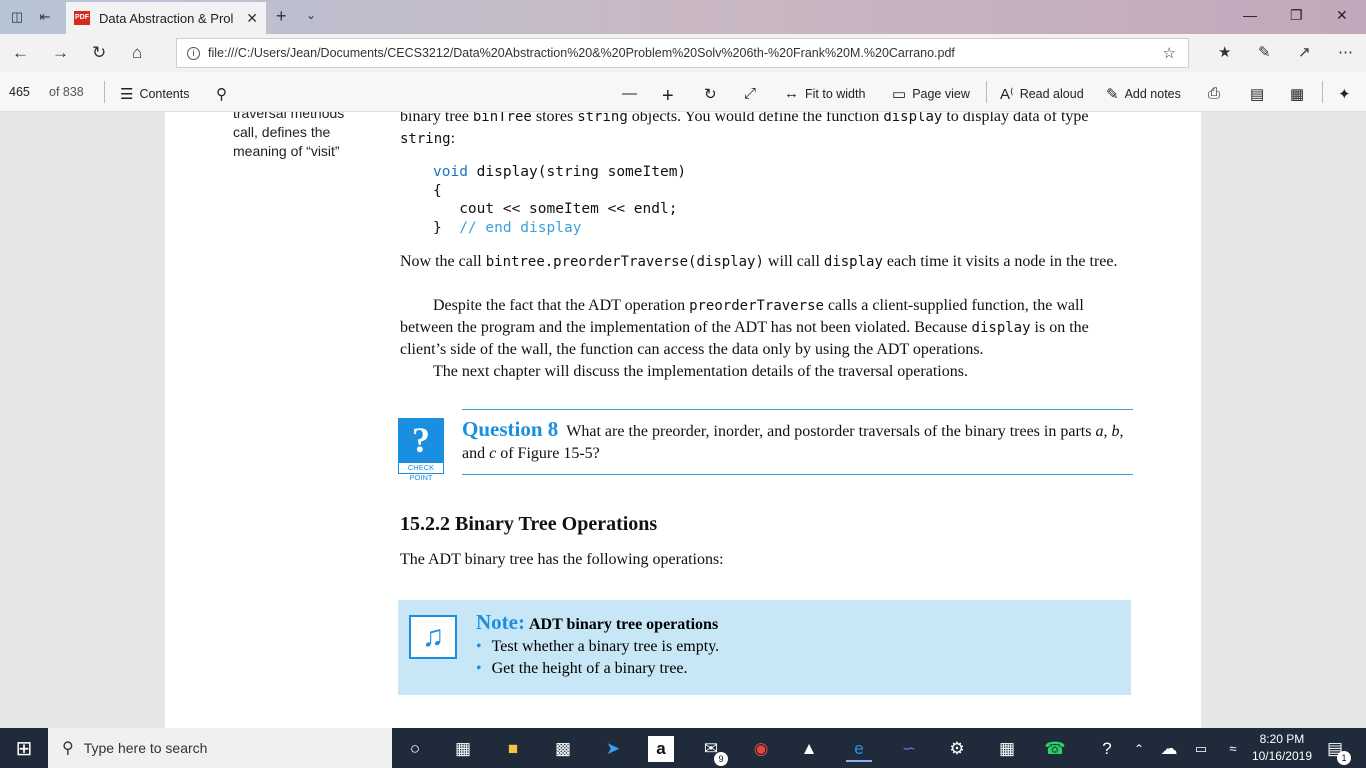 The image size is (1366, 768). I want to click on list-item: • Get the height of a binary tree., so click(582, 668).